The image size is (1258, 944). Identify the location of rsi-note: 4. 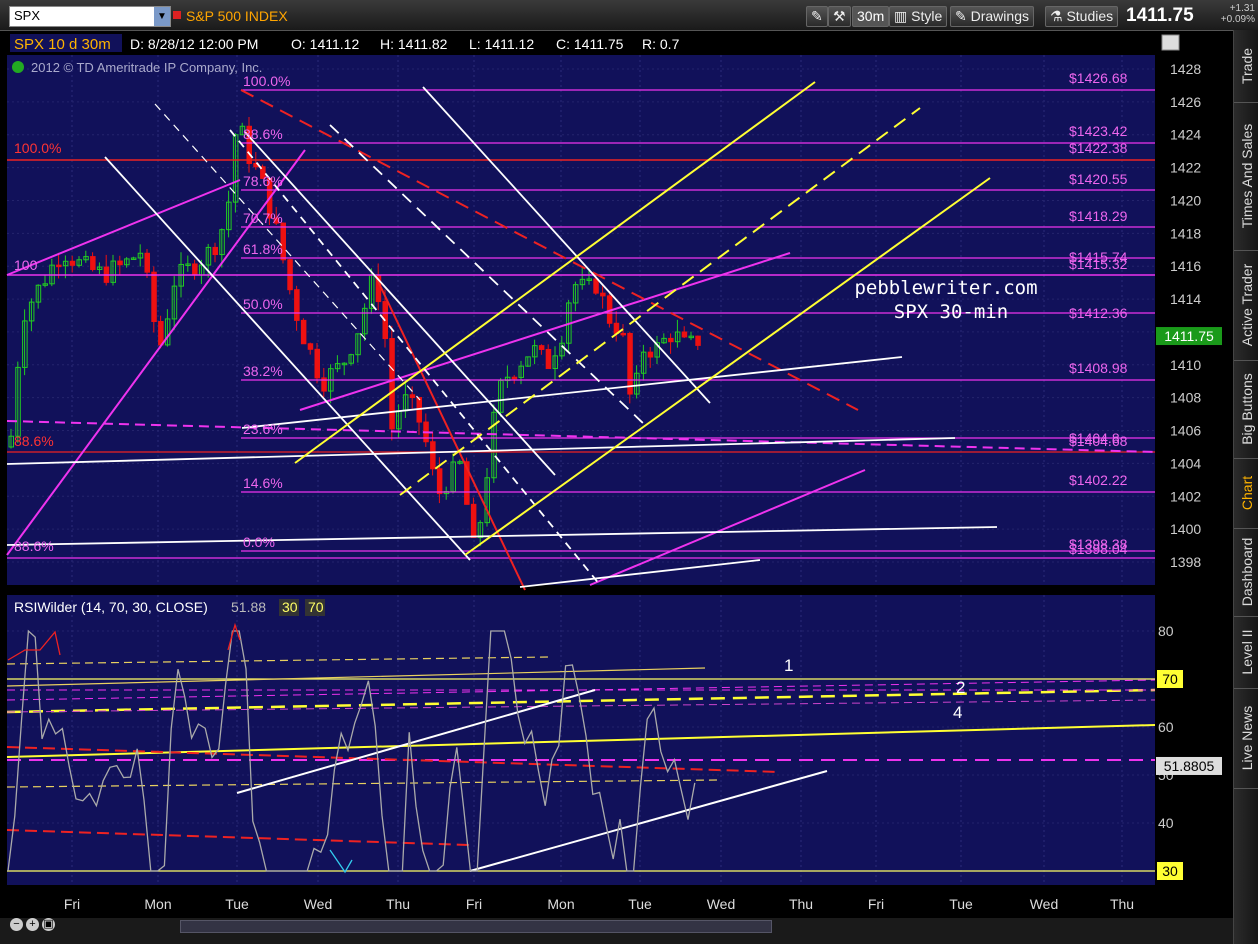
(957, 712).